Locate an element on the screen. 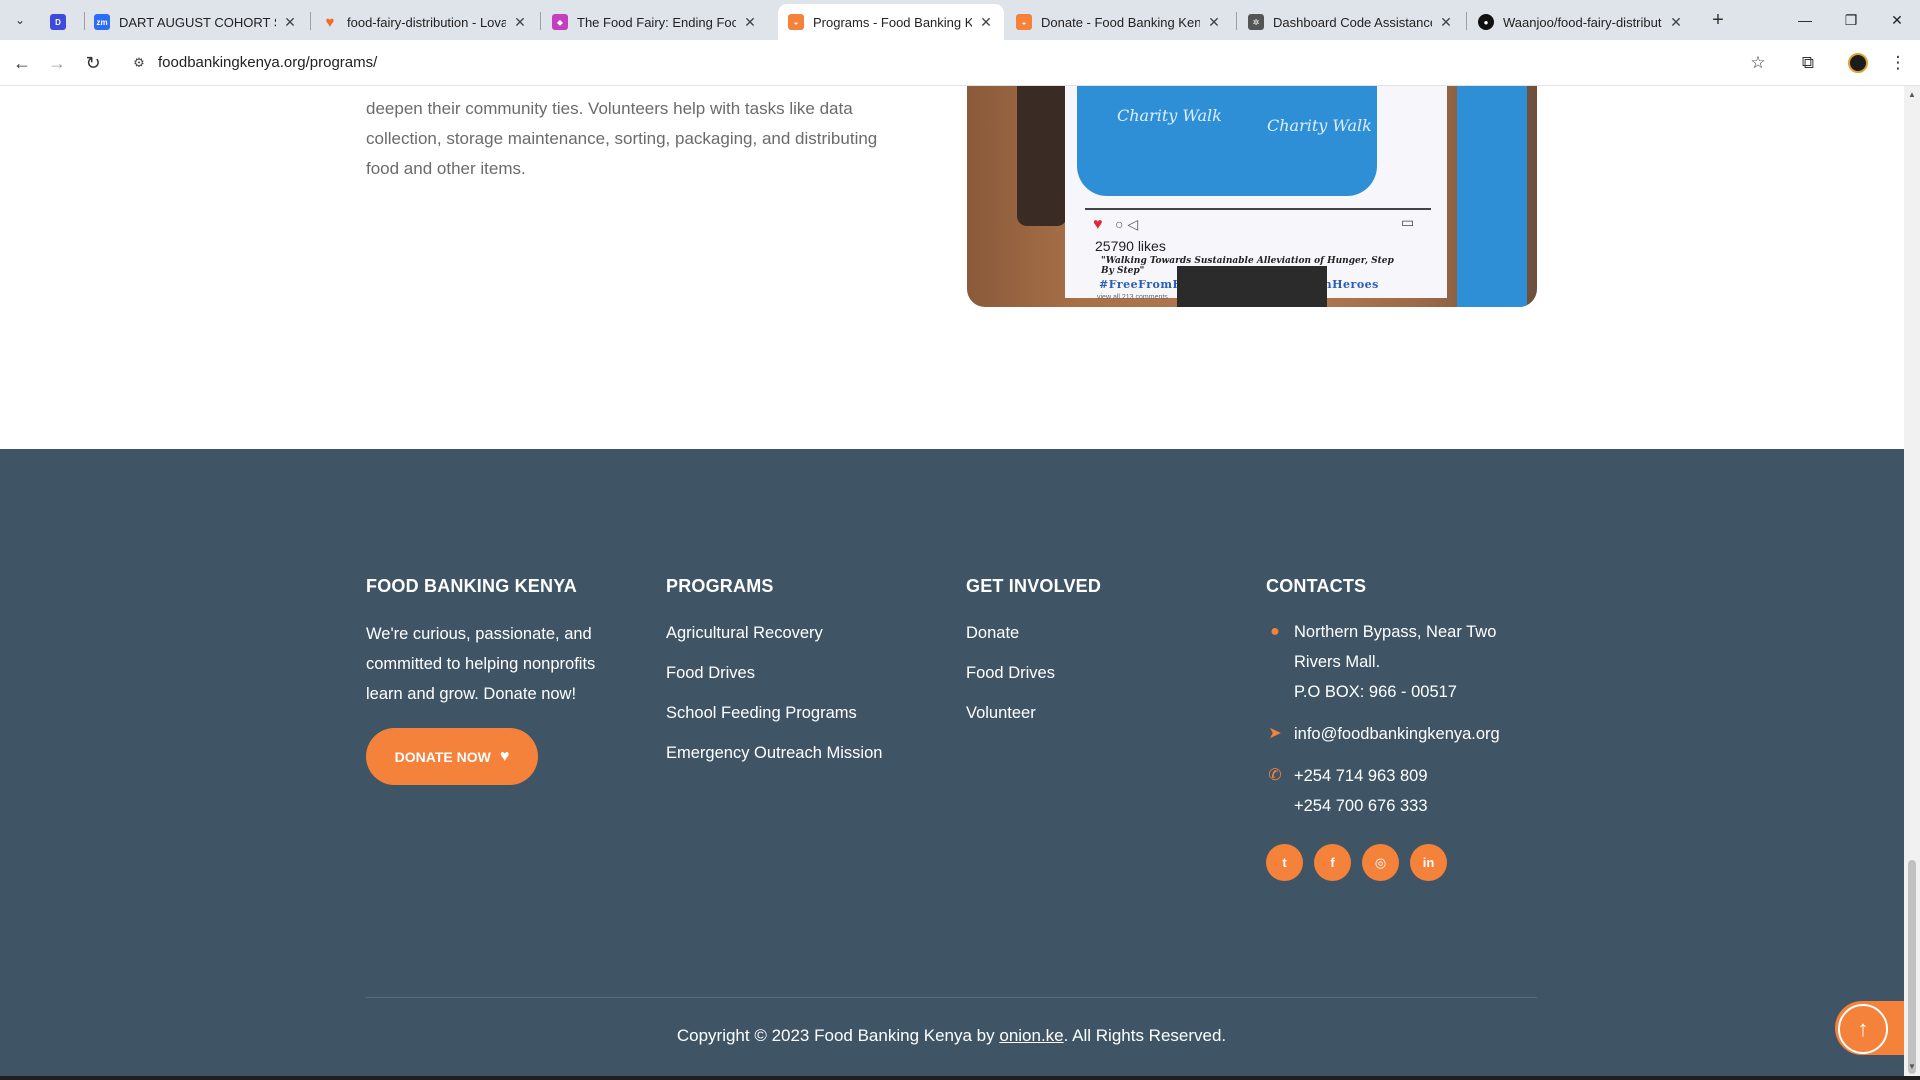  contact-phone-2: +254 700 676 333 is located at coordinates (1430, 806).